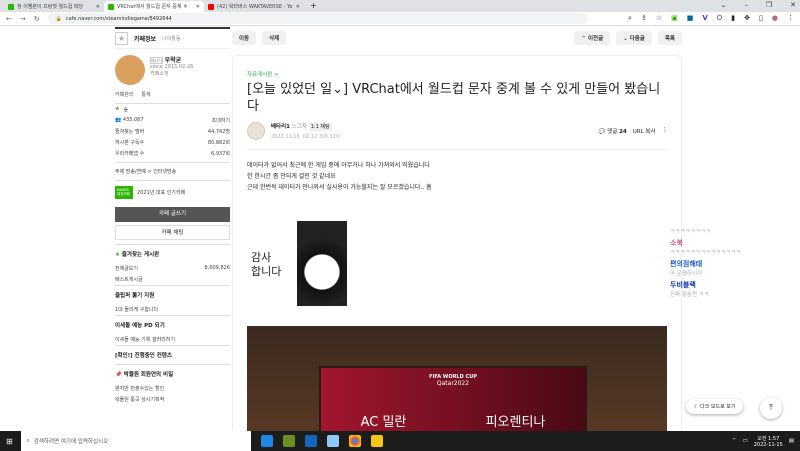 The image size is (800, 451). What do you see at coordinates (140, 255) in the screenshot?
I see `fav-boards-heading: 즐겨찾는 게시판` at bounding box center [140, 255].